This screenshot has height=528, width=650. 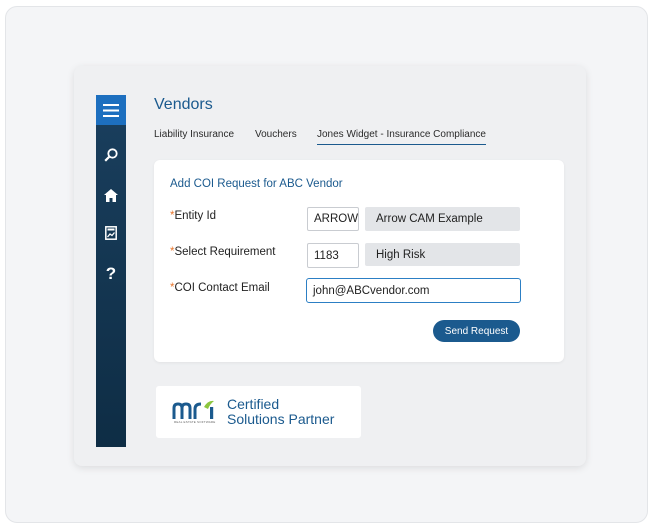 What do you see at coordinates (276, 136) in the screenshot?
I see `tab-vouchers: Vouchers` at bounding box center [276, 136].